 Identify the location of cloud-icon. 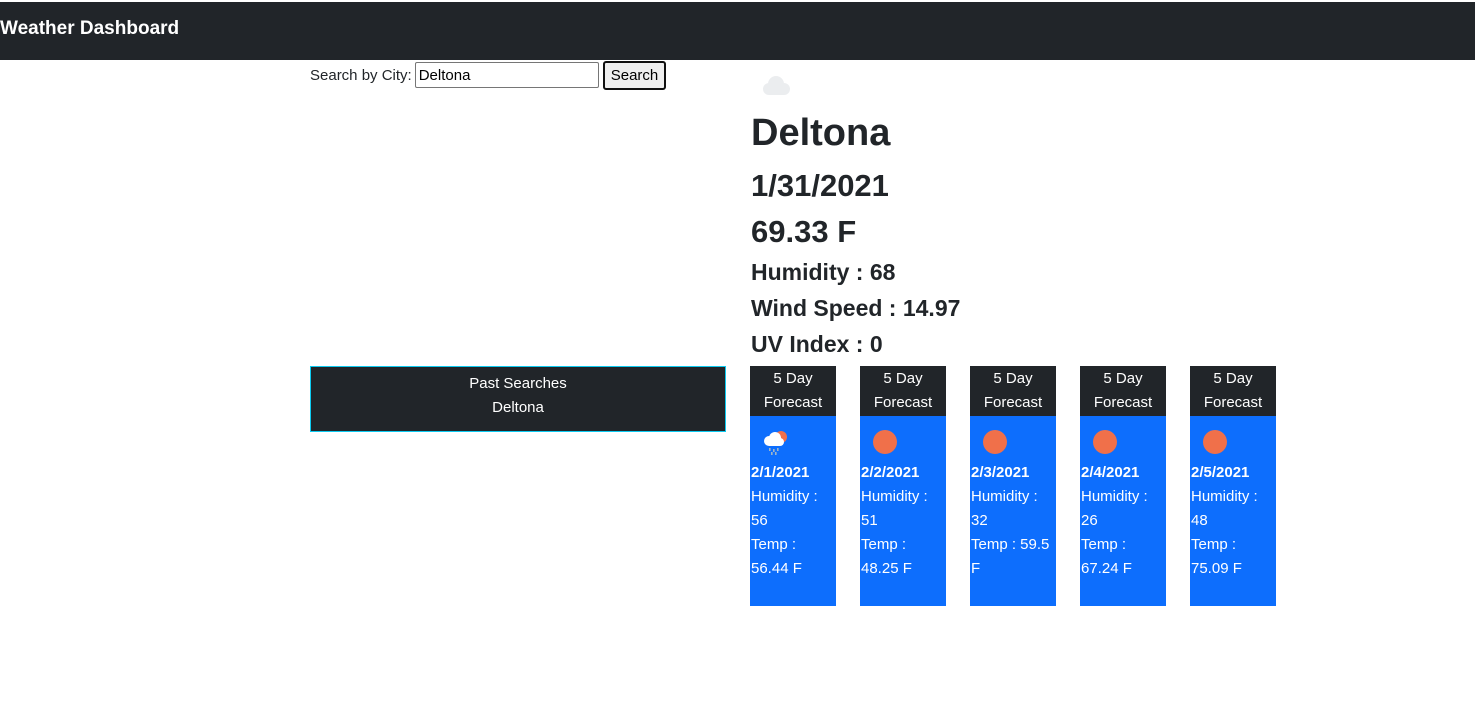
(776, 85).